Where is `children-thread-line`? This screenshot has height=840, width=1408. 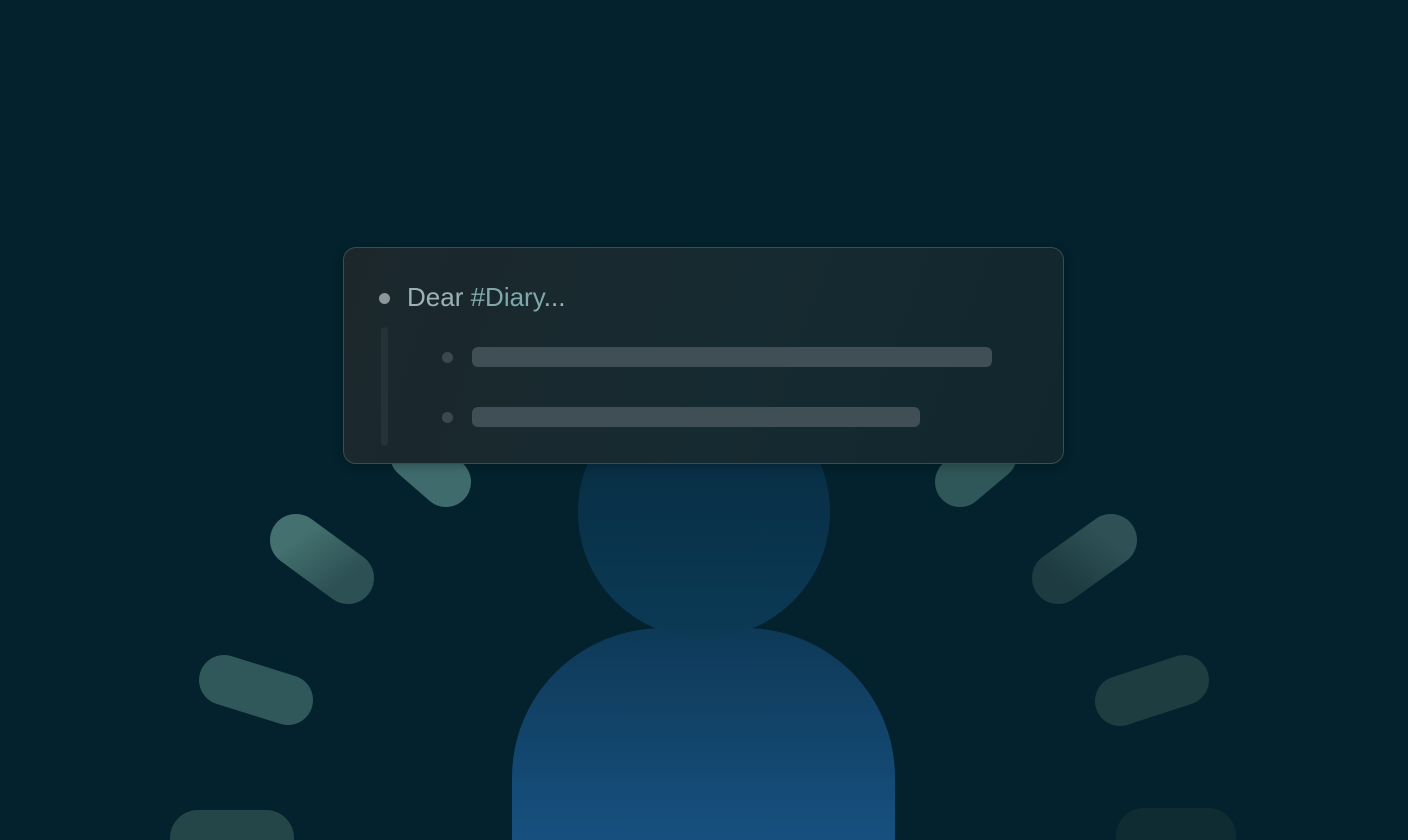
children-thread-line is located at coordinates (384, 386).